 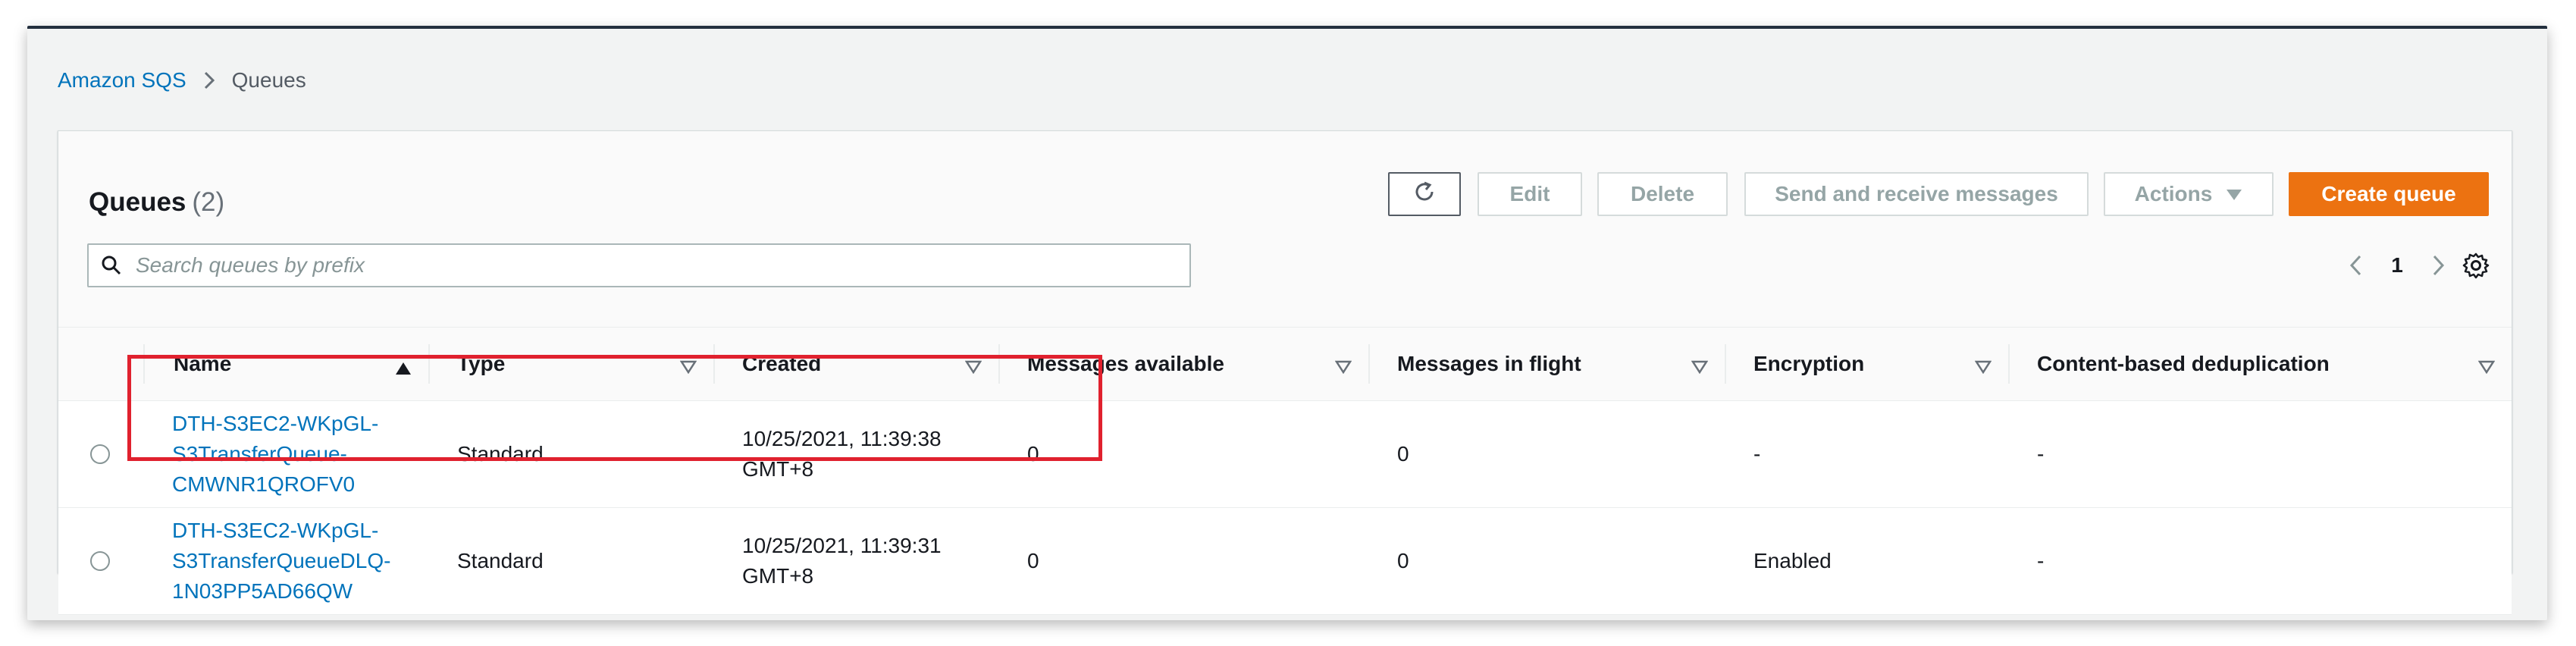 What do you see at coordinates (2476, 267) in the screenshot?
I see `gear-icon` at bounding box center [2476, 267].